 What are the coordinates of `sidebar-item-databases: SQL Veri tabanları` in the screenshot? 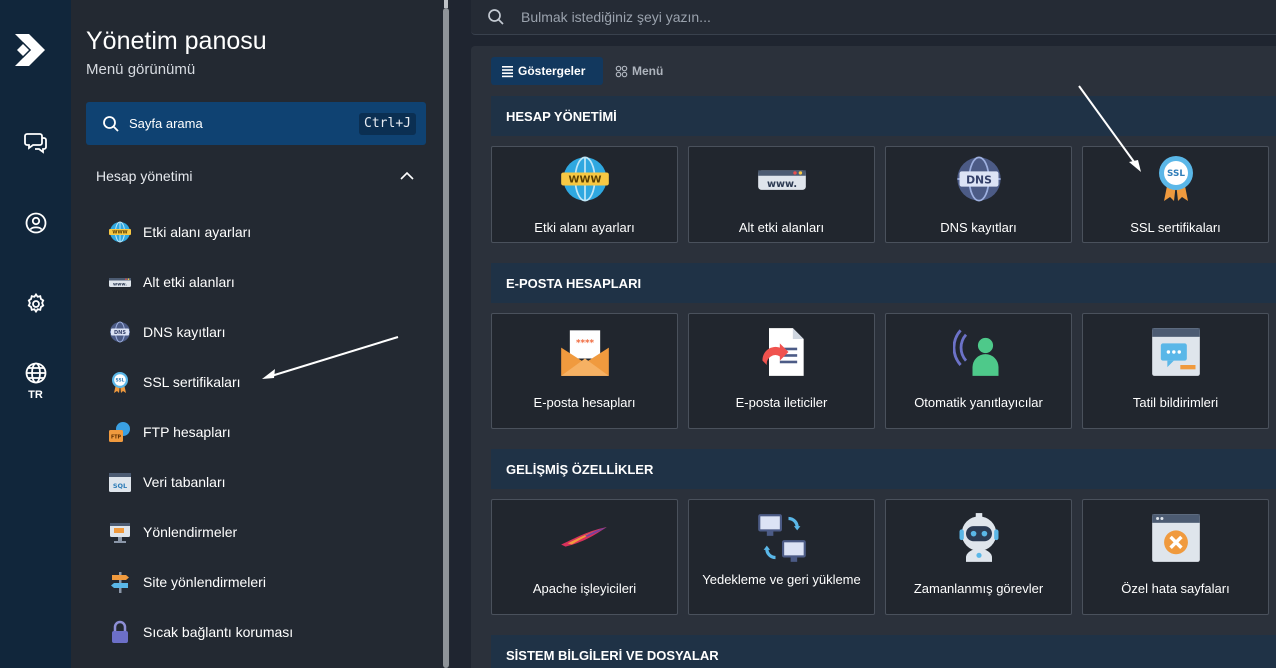 It's located at (258, 482).